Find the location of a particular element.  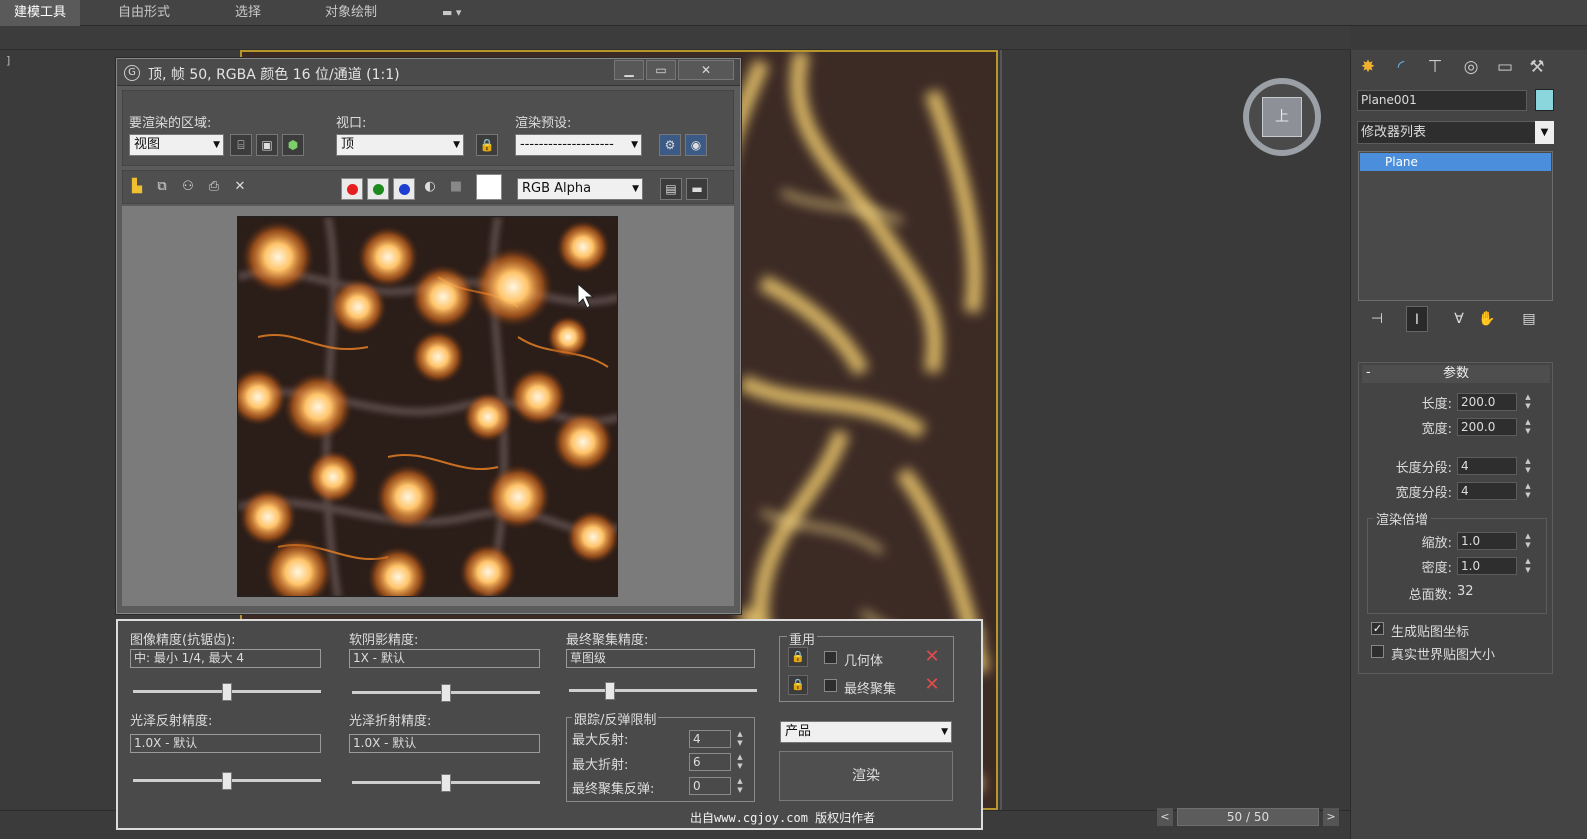

image-precision-label: 图像精度(抗锯齿): is located at coordinates (183, 640).